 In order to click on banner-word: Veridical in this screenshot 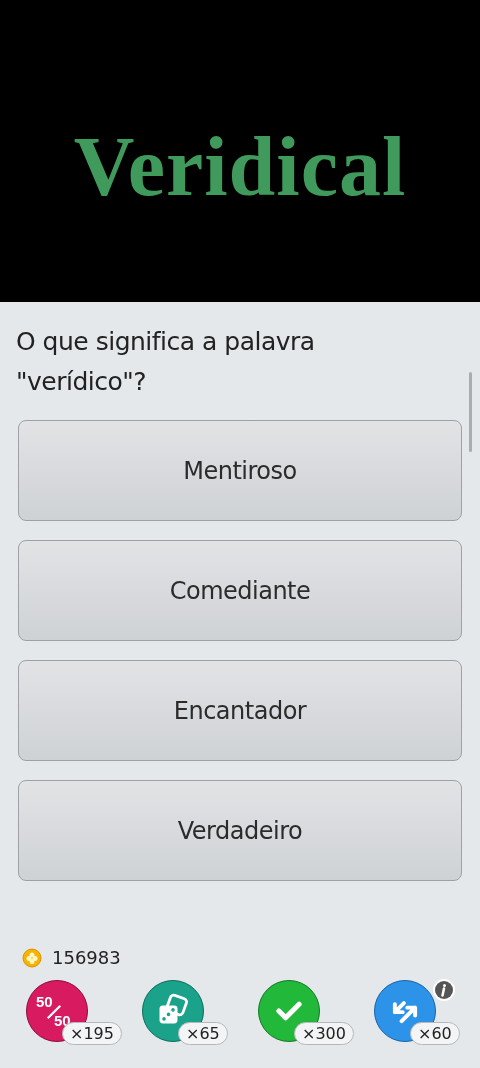, I will do `click(240, 166)`.